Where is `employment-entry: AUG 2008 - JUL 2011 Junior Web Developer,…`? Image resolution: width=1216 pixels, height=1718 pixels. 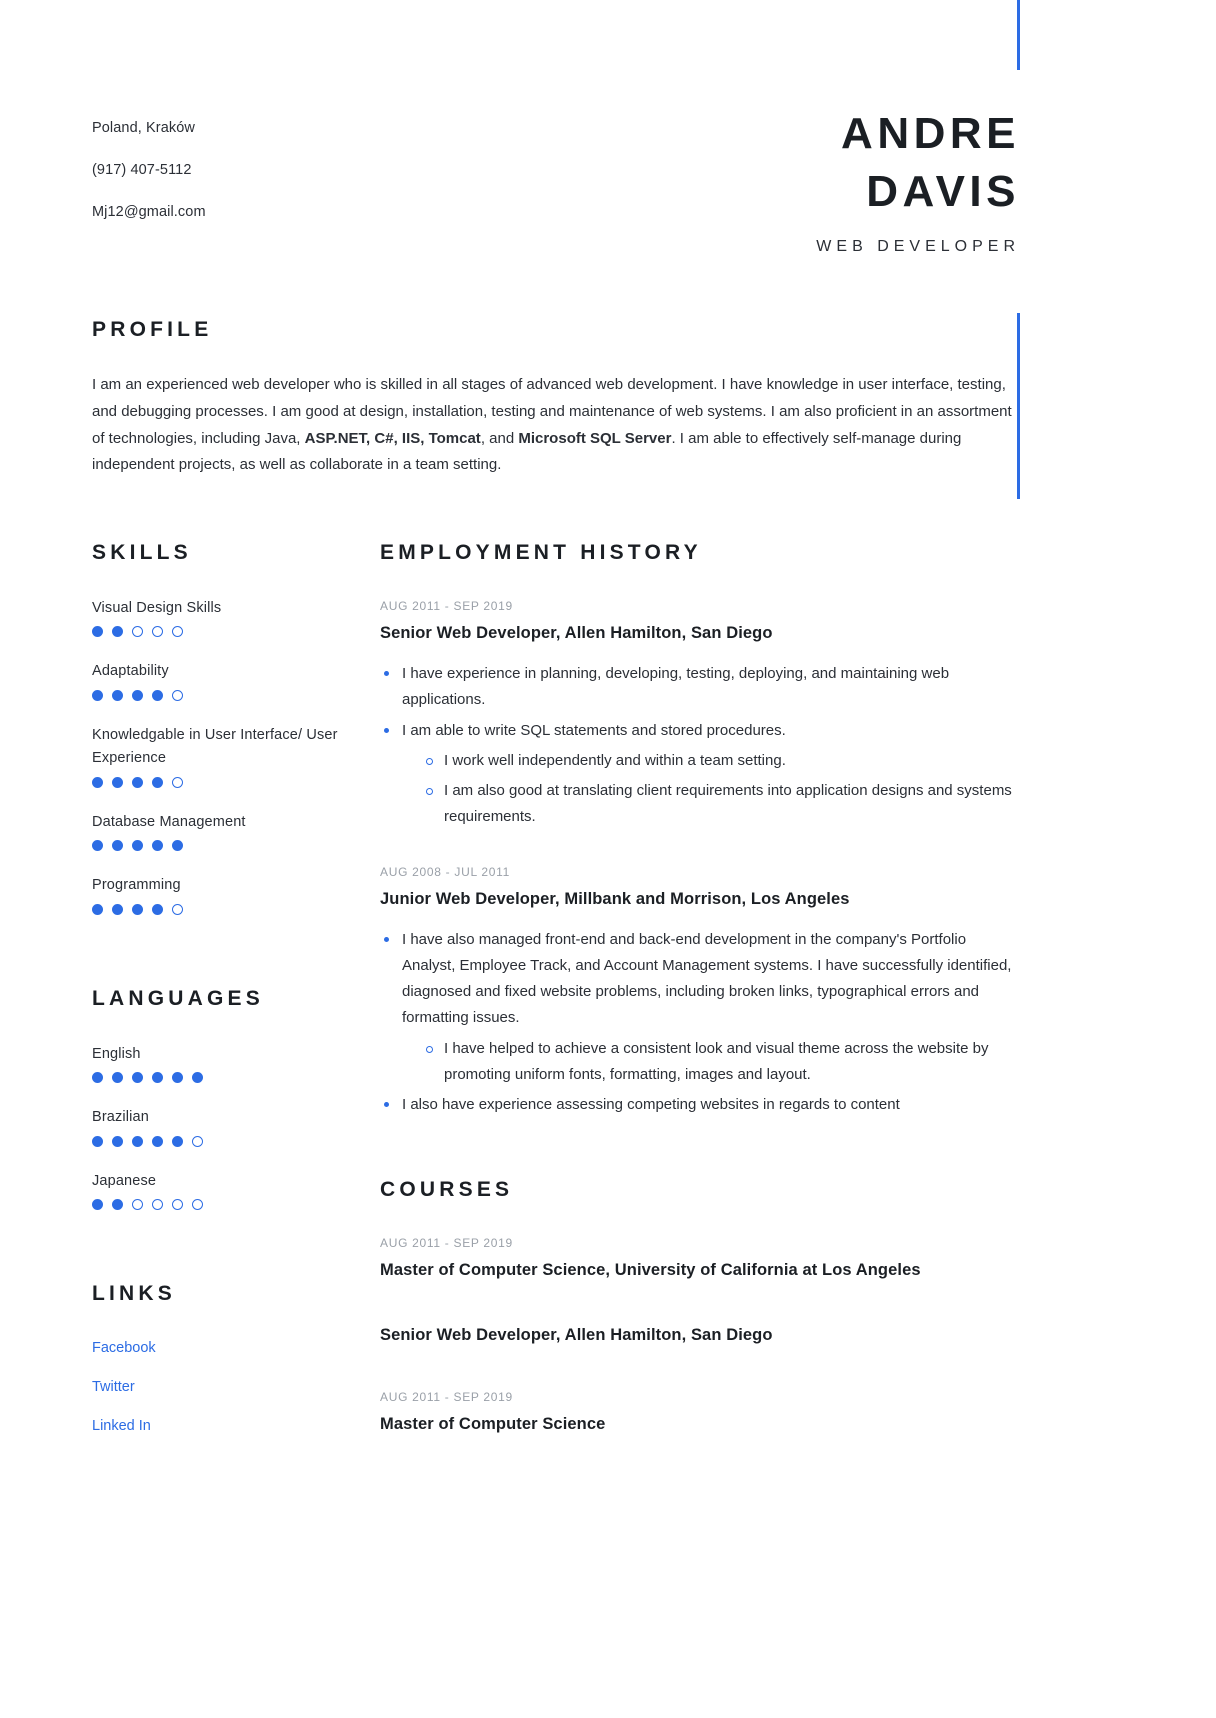 employment-entry: AUG 2008 - JUL 2011 Junior Web Developer,… is located at coordinates (700, 992).